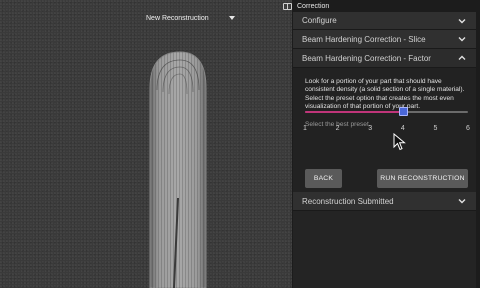  I want to click on slider-tick-label: 3, so click(370, 128).